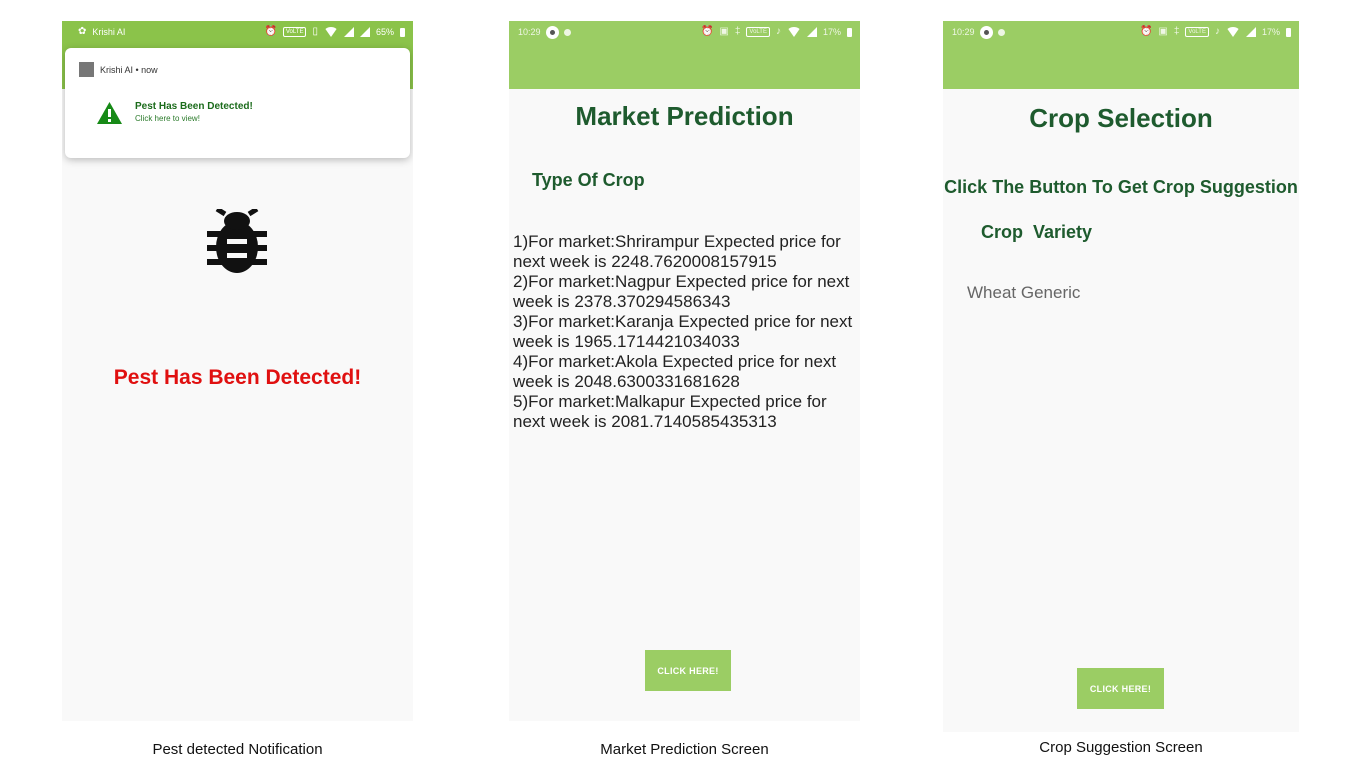 The width and height of the screenshot is (1367, 767). I want to click on status-app-name: Krishi AI, so click(109, 32).